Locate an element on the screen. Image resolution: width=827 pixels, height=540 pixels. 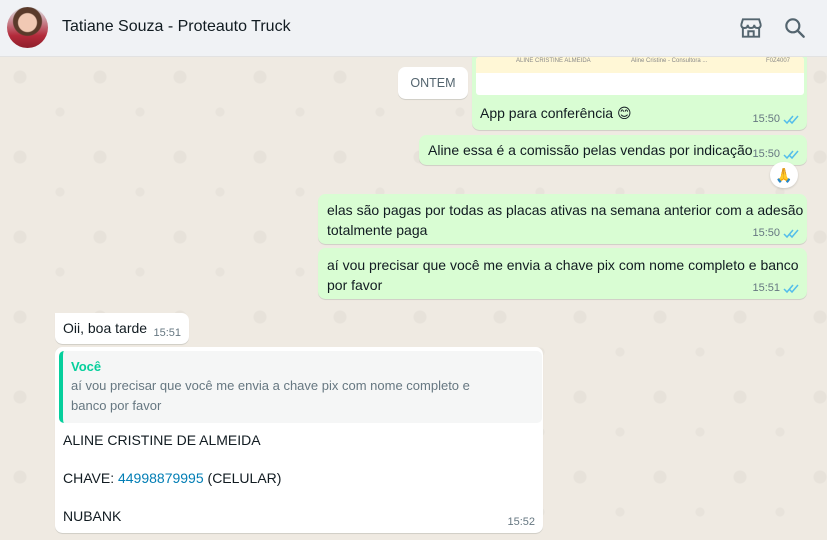
pix-key-line: CHAVE: 44998879995 (CELULAR) is located at coordinates (172, 478).